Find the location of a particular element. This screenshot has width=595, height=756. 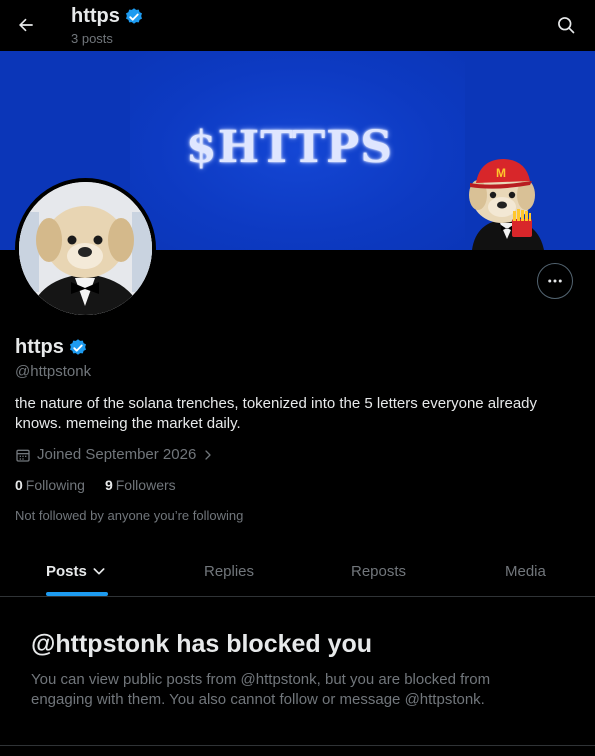

posts-count: 3 posts is located at coordinates (92, 38).